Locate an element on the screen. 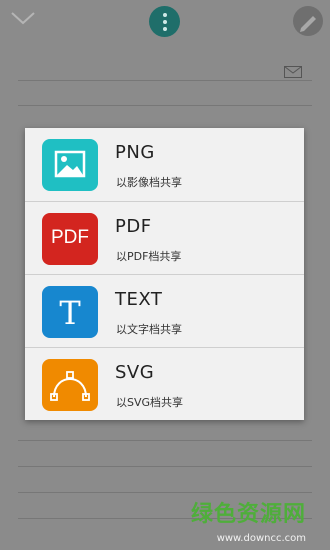 This screenshot has width=330, height=550. pdf-icon: PDF is located at coordinates (70, 239).